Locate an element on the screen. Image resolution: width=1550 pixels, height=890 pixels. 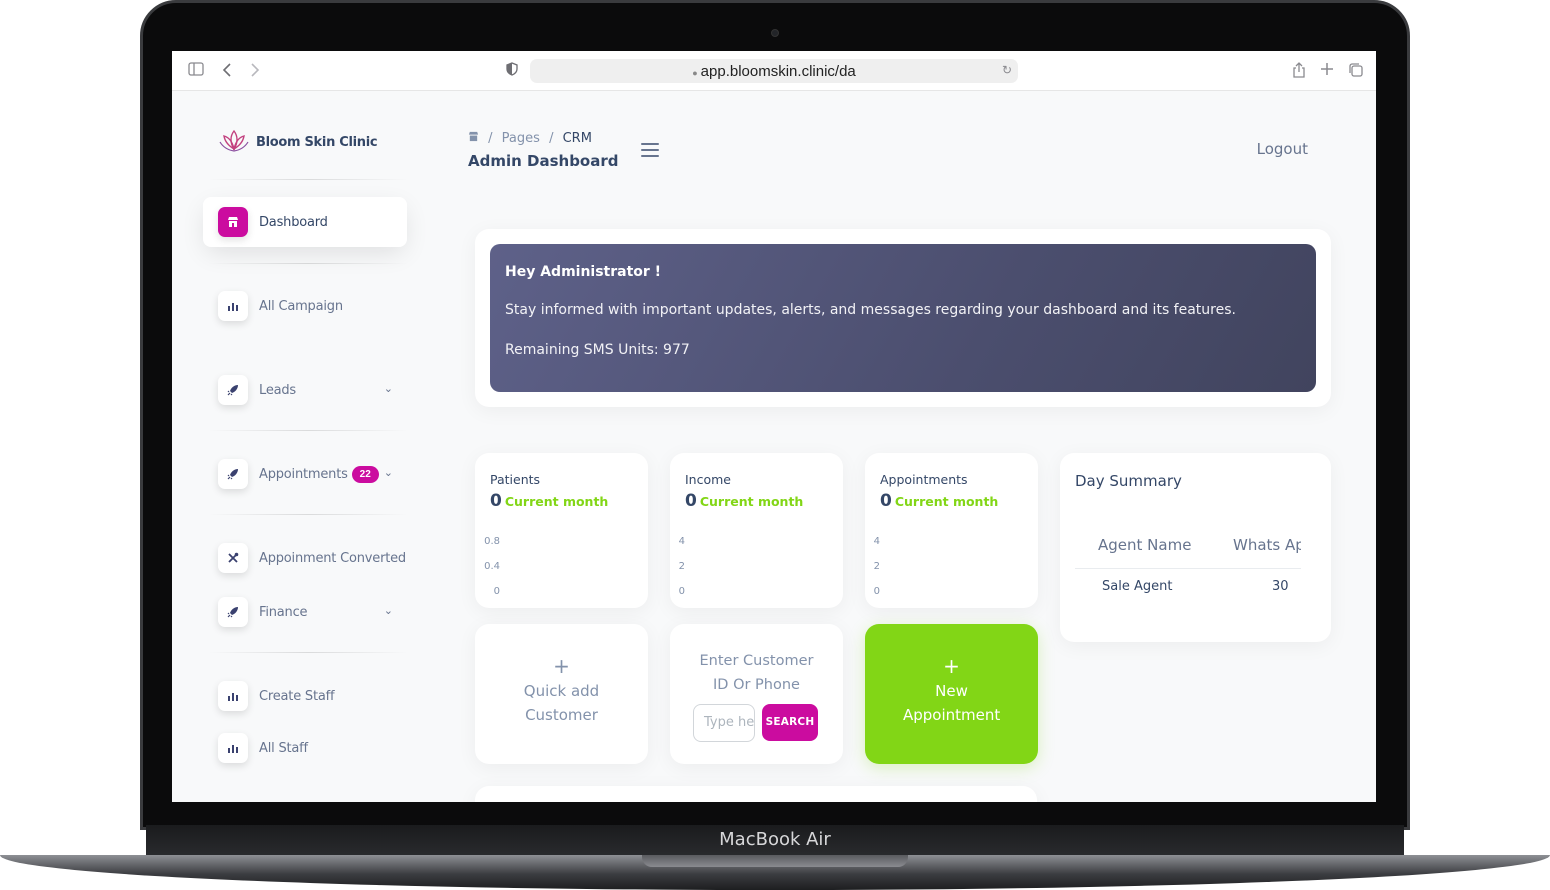
breadcrumb-pages-link: Pages is located at coordinates (521, 138).